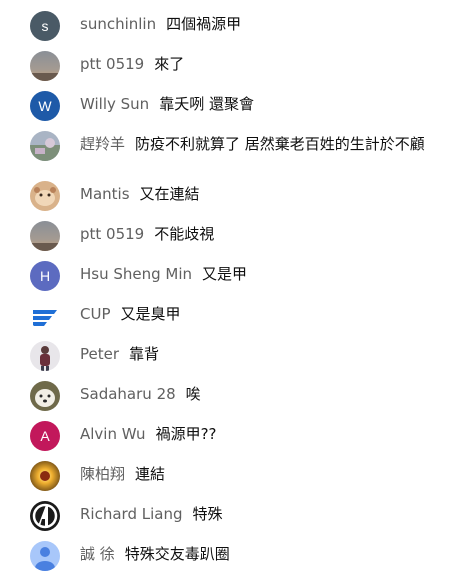 This screenshot has height=578, width=471. I want to click on author-avatar: A, so click(45, 436).